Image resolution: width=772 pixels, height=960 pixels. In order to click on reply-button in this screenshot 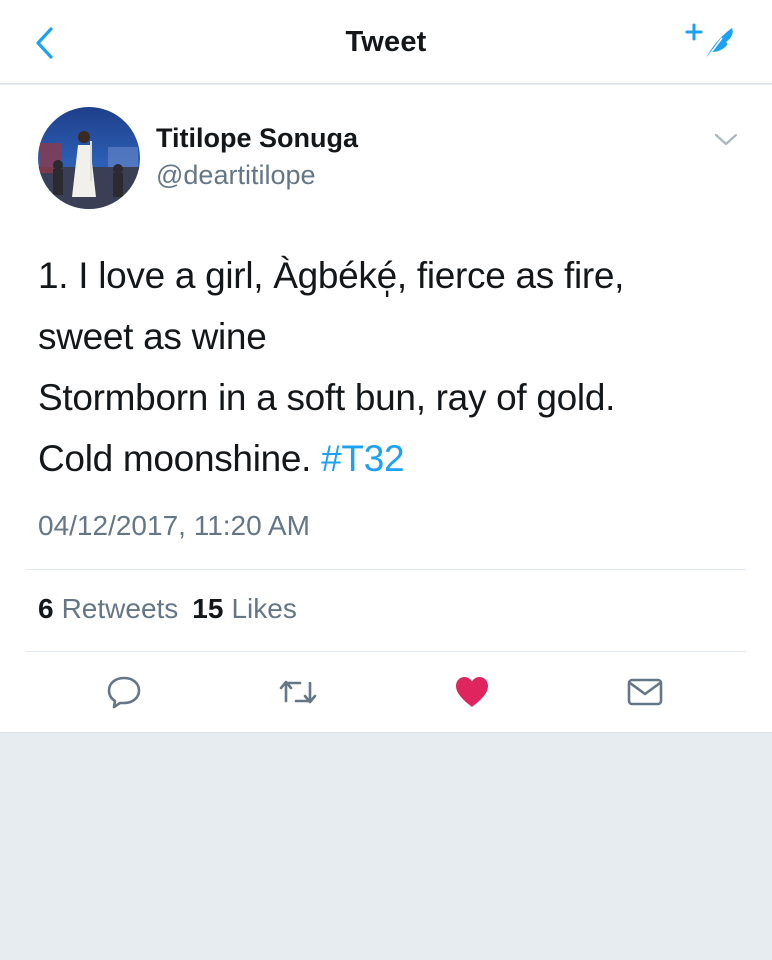, I will do `click(124, 692)`.